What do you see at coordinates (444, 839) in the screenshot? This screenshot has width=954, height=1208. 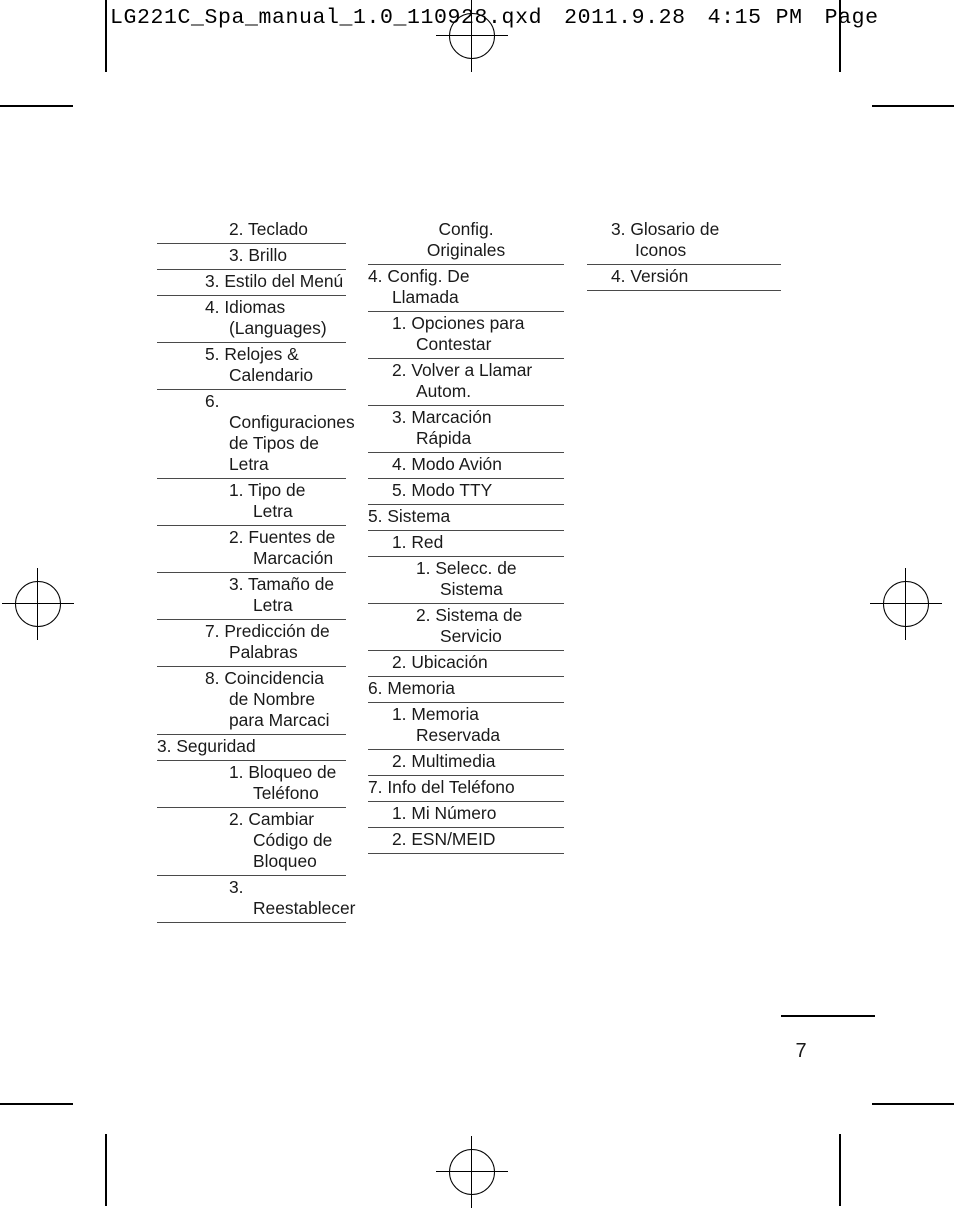 I see `menu-entry-label: 2. ESN/MEID` at bounding box center [444, 839].